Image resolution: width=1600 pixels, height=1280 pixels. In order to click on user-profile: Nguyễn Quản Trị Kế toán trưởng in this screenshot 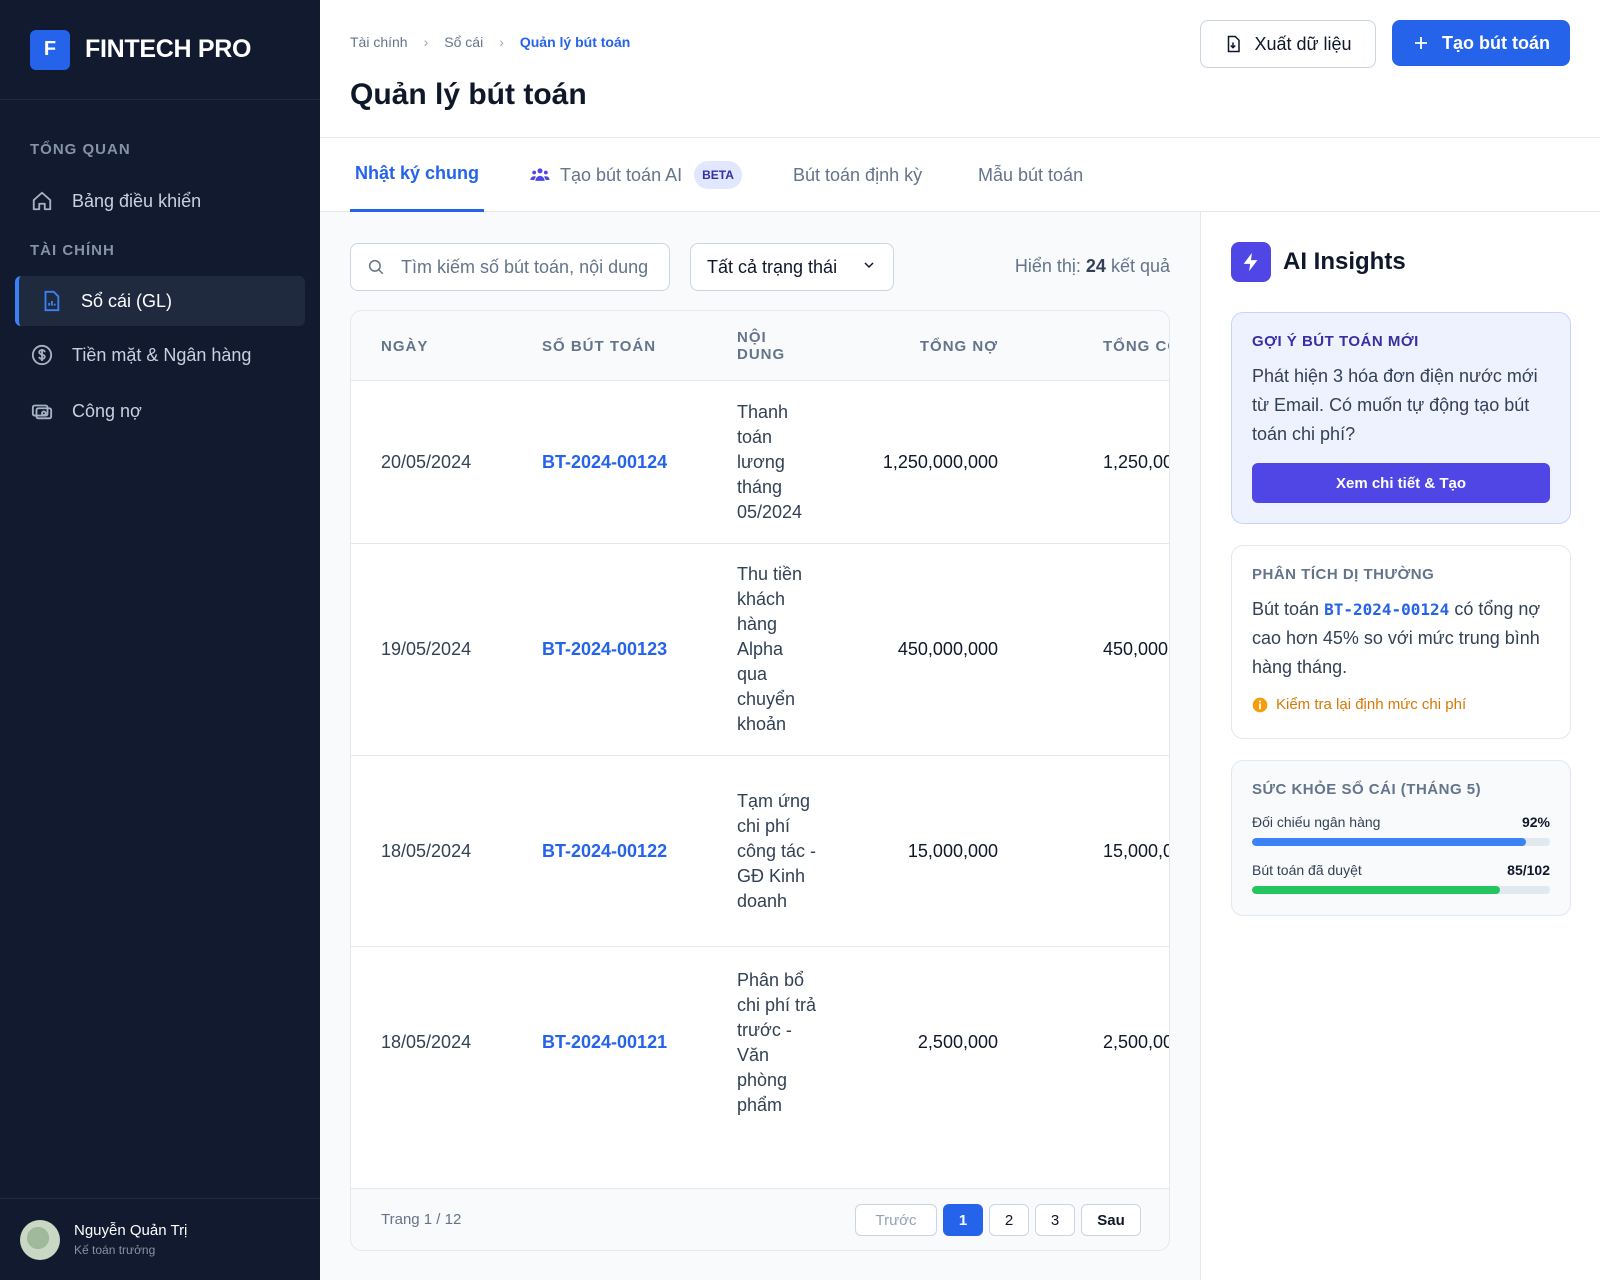, I will do `click(160, 1239)`.